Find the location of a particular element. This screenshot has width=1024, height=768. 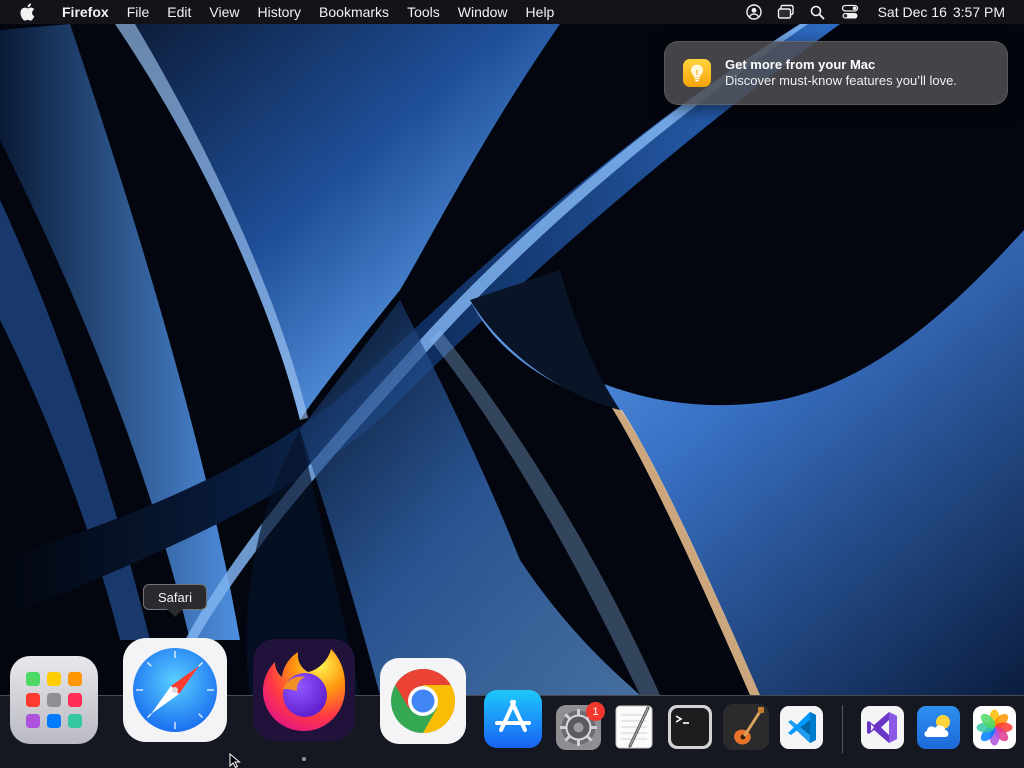

menu-firefox: Firefox is located at coordinates (85, 12).